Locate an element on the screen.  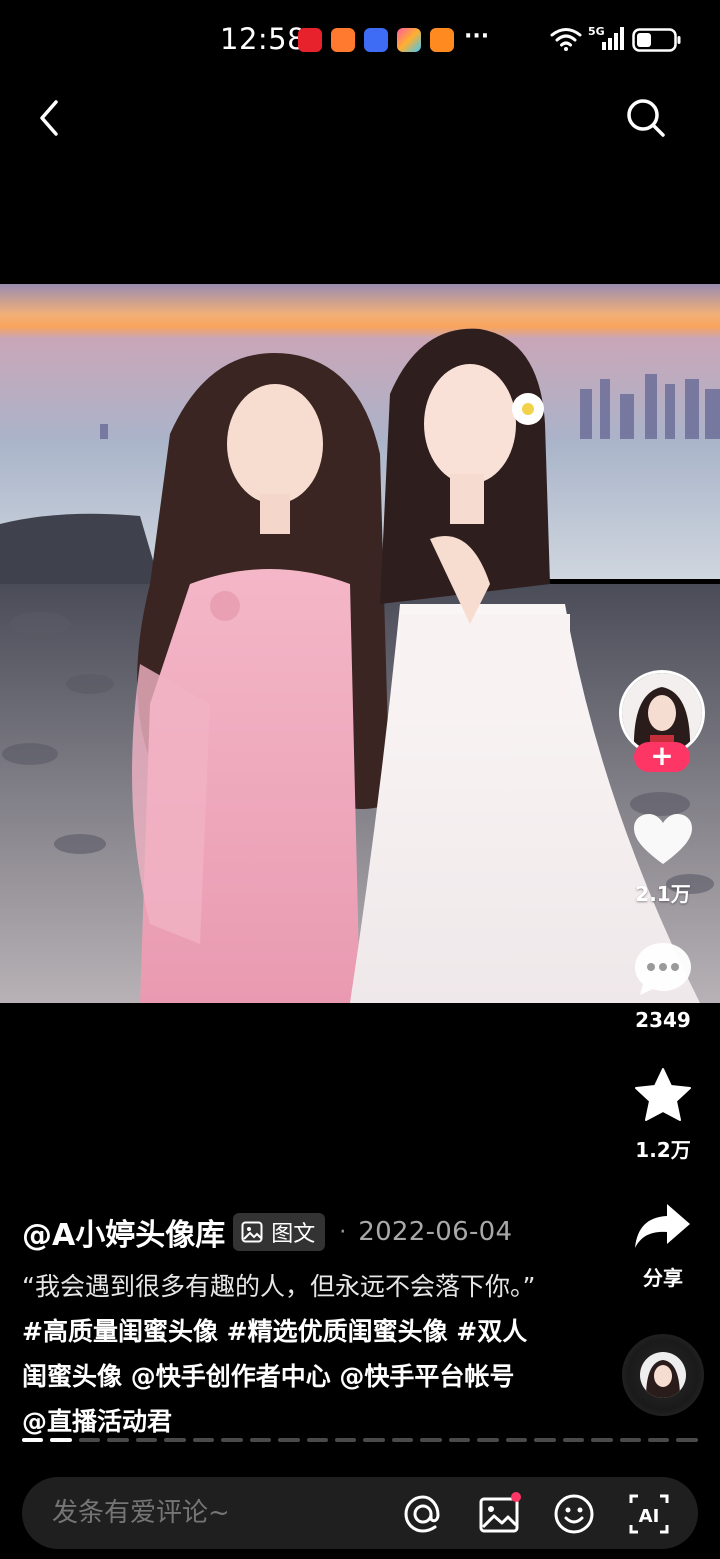
hair-flower is located at coordinates (528, 409).